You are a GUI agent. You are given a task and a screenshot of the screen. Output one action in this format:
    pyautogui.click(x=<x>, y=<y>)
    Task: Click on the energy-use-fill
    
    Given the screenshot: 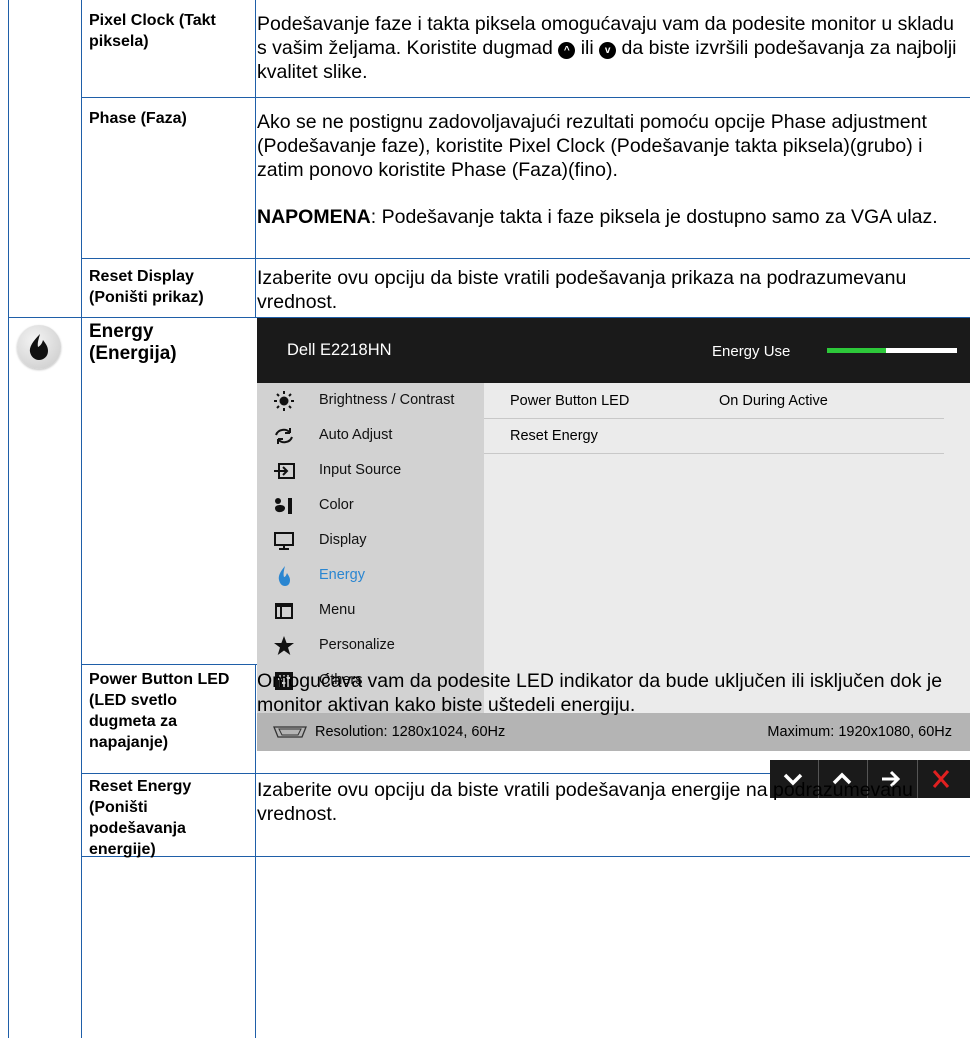 What is the action you would take?
    pyautogui.click(x=856, y=350)
    